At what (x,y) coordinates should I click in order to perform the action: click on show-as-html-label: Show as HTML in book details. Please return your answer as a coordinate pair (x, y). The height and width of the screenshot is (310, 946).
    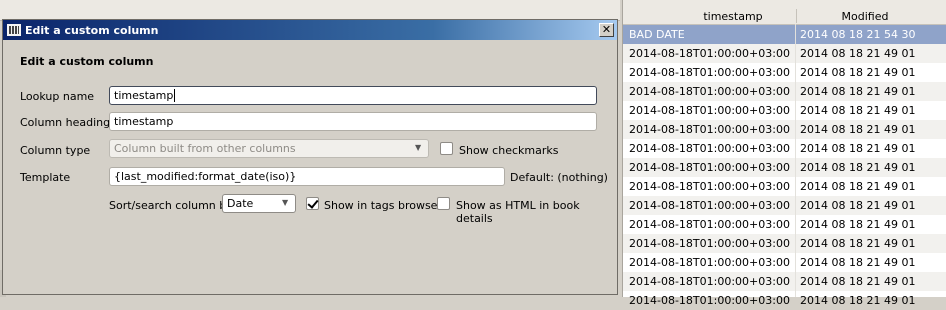
    Looking at the image, I should click on (518, 212).